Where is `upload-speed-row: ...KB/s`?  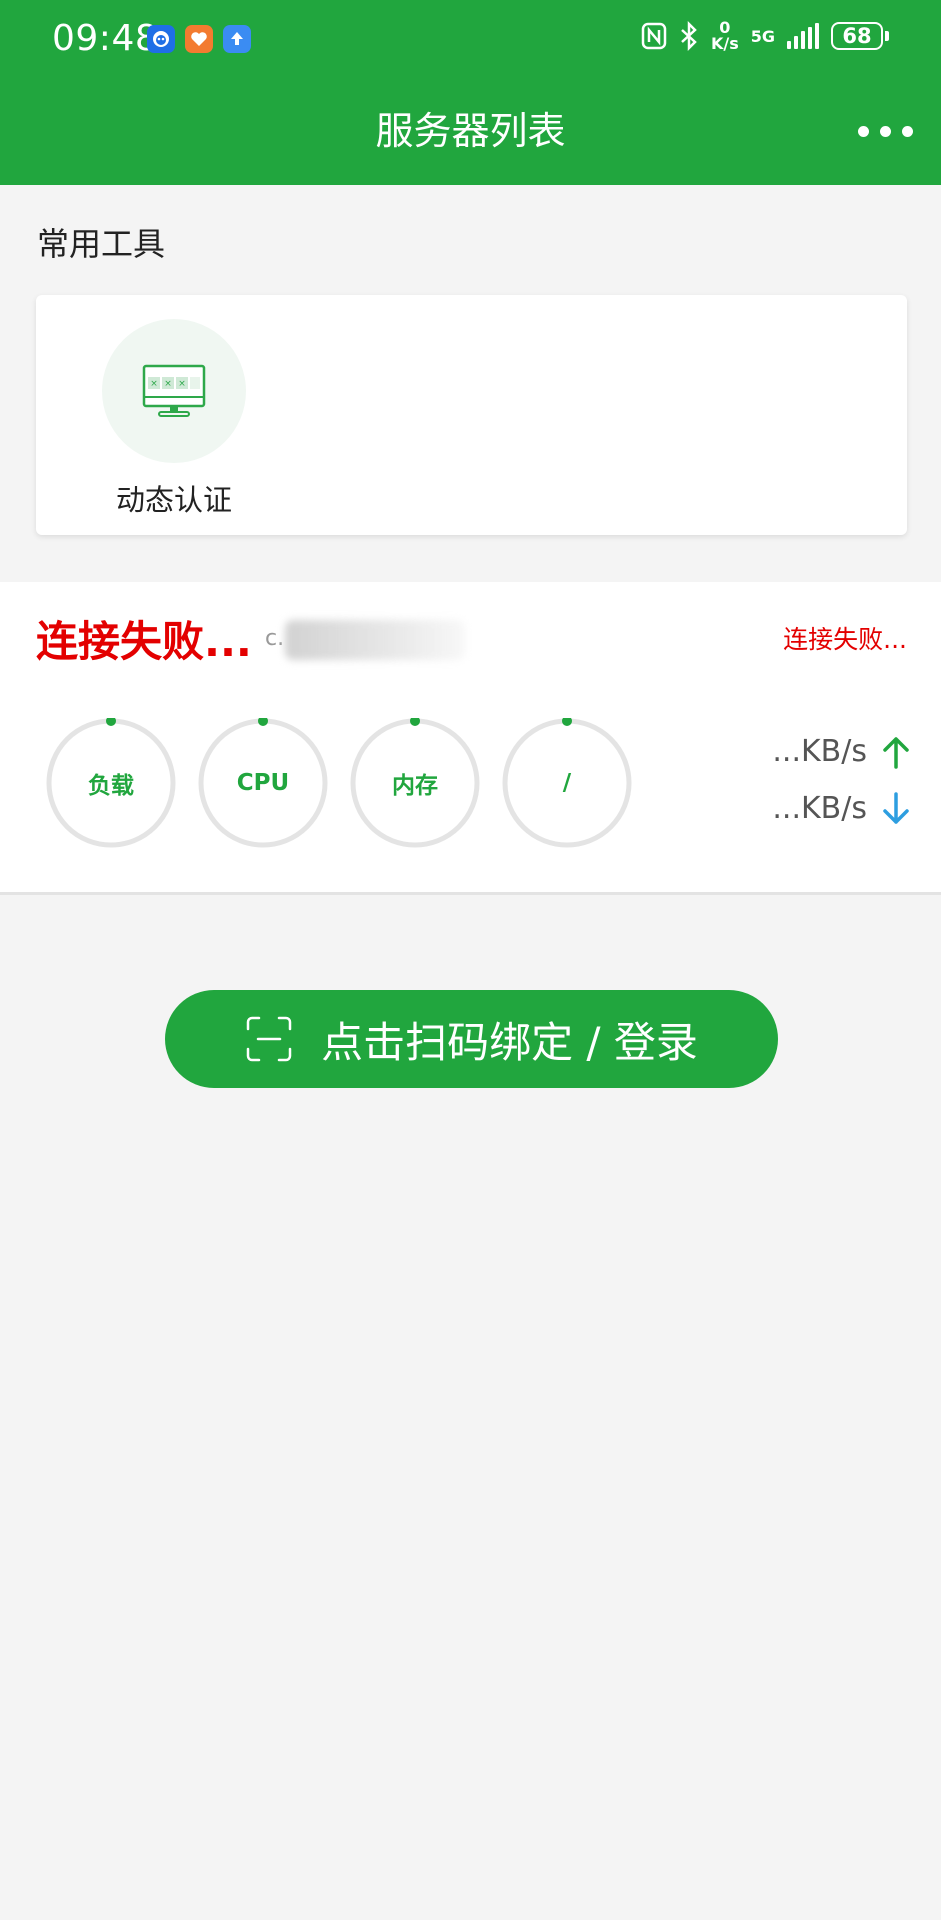
upload-speed-row: ...KB/s is located at coordinates (841, 751).